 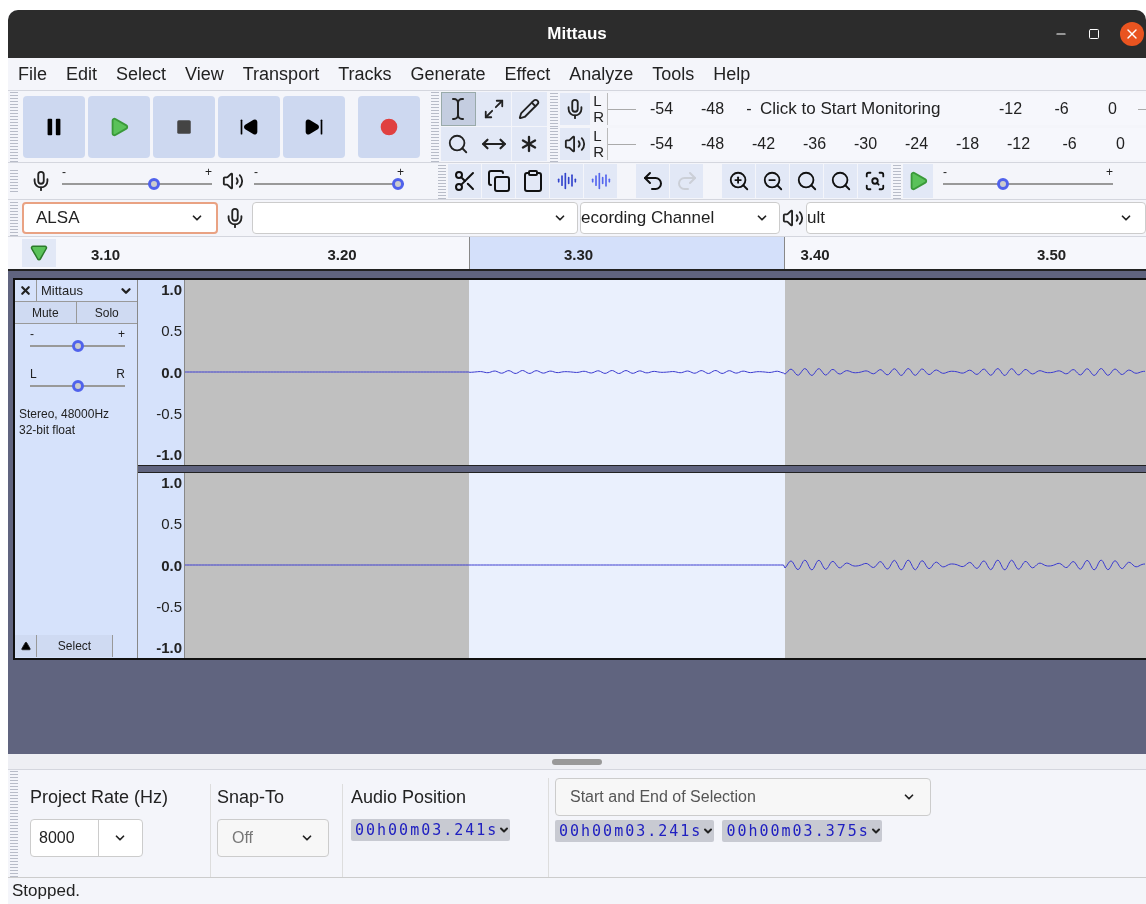 What do you see at coordinates (26, 646) in the screenshot?
I see `collapse-button` at bounding box center [26, 646].